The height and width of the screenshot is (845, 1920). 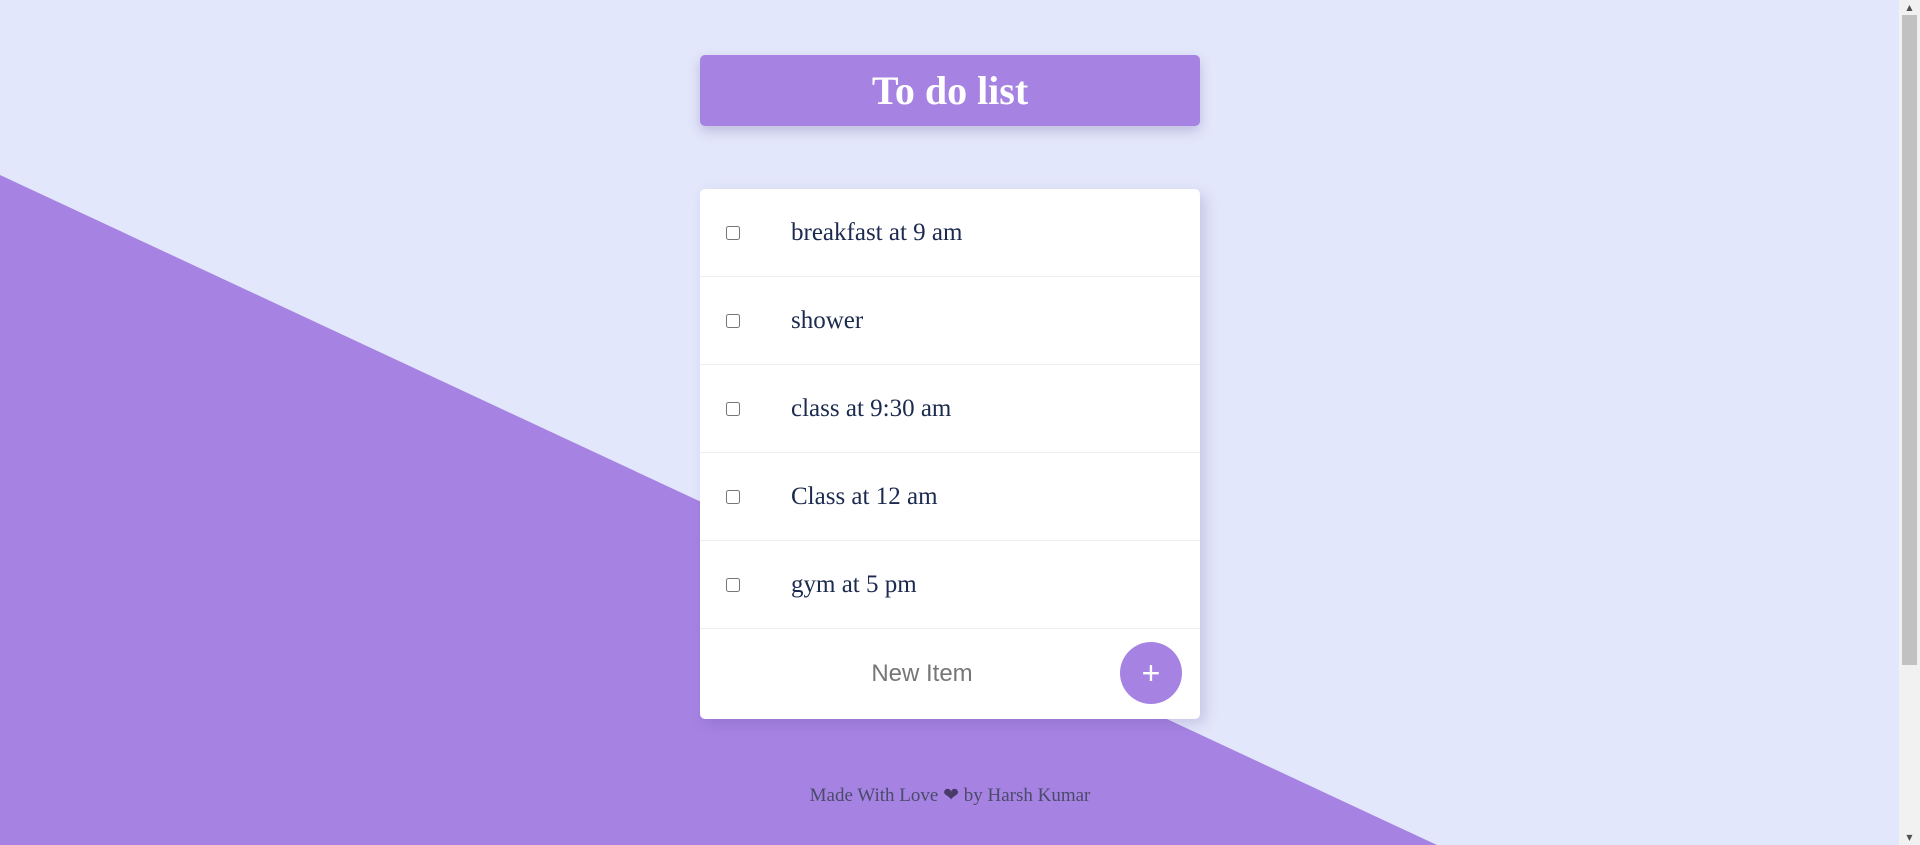 I want to click on new-item-form: +, so click(x=950, y=673).